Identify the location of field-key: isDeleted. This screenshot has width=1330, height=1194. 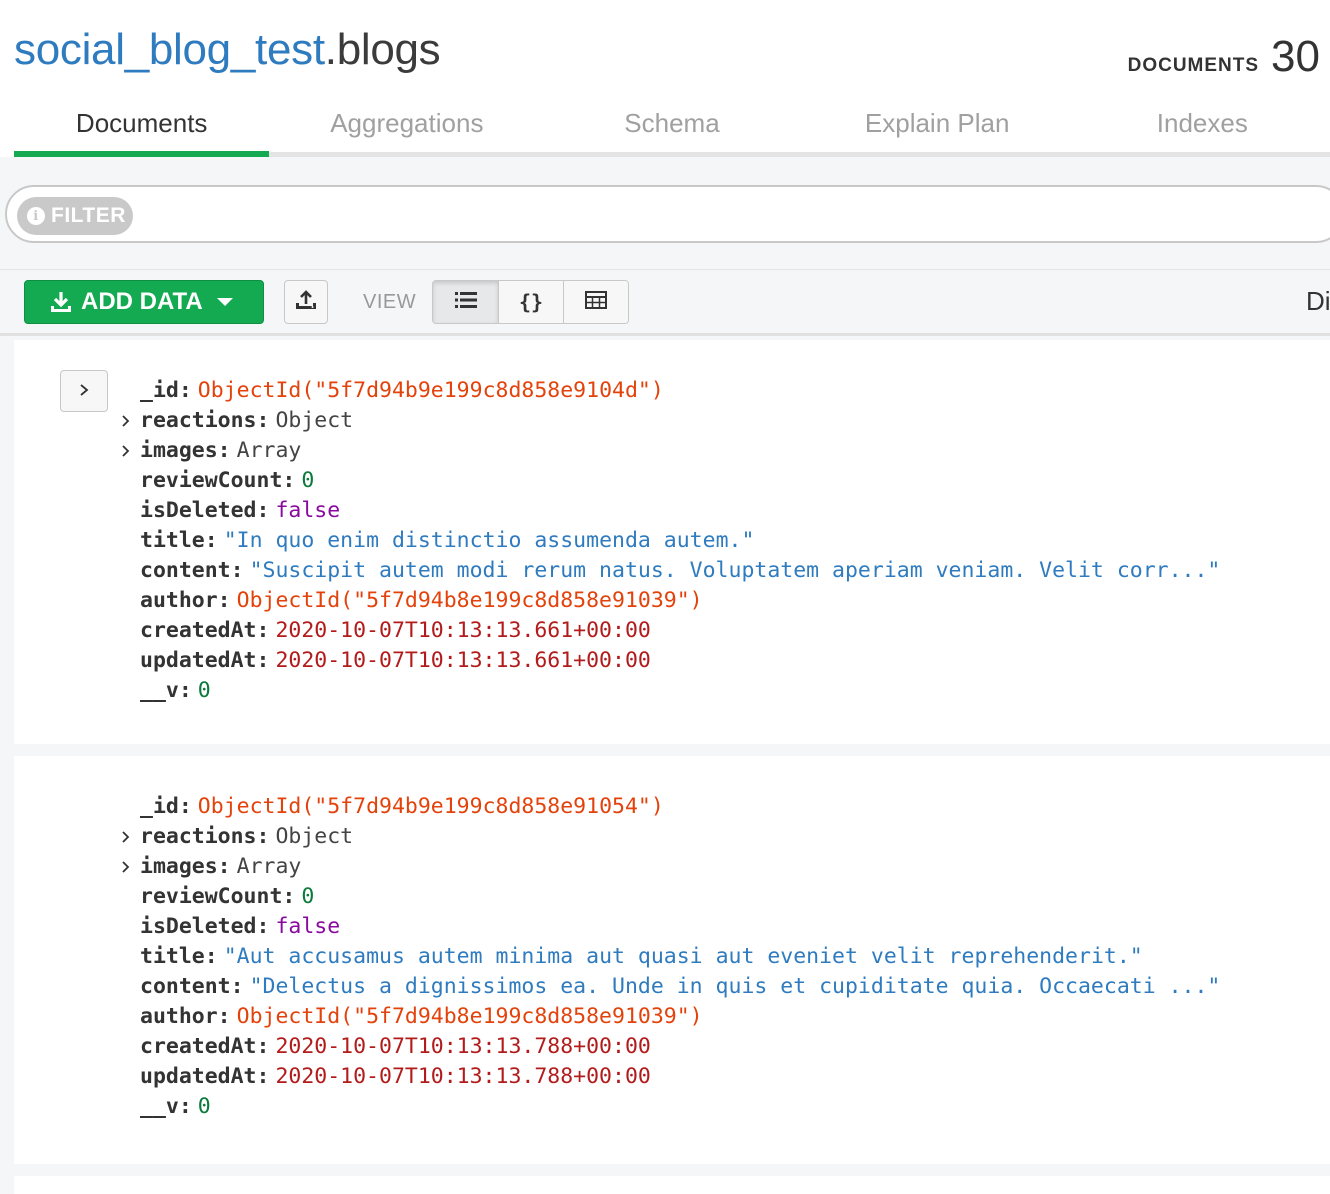
(198, 926).